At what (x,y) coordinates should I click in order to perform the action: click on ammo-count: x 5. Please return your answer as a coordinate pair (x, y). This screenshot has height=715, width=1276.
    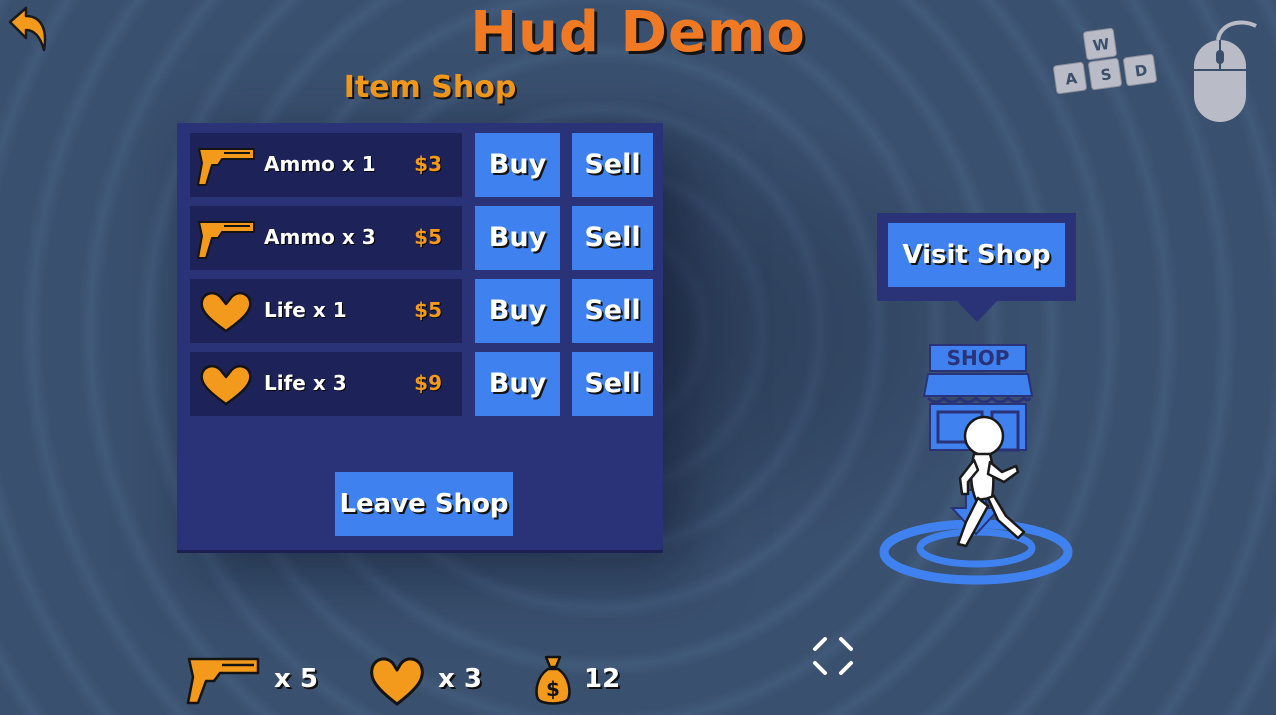
    Looking at the image, I should click on (296, 679).